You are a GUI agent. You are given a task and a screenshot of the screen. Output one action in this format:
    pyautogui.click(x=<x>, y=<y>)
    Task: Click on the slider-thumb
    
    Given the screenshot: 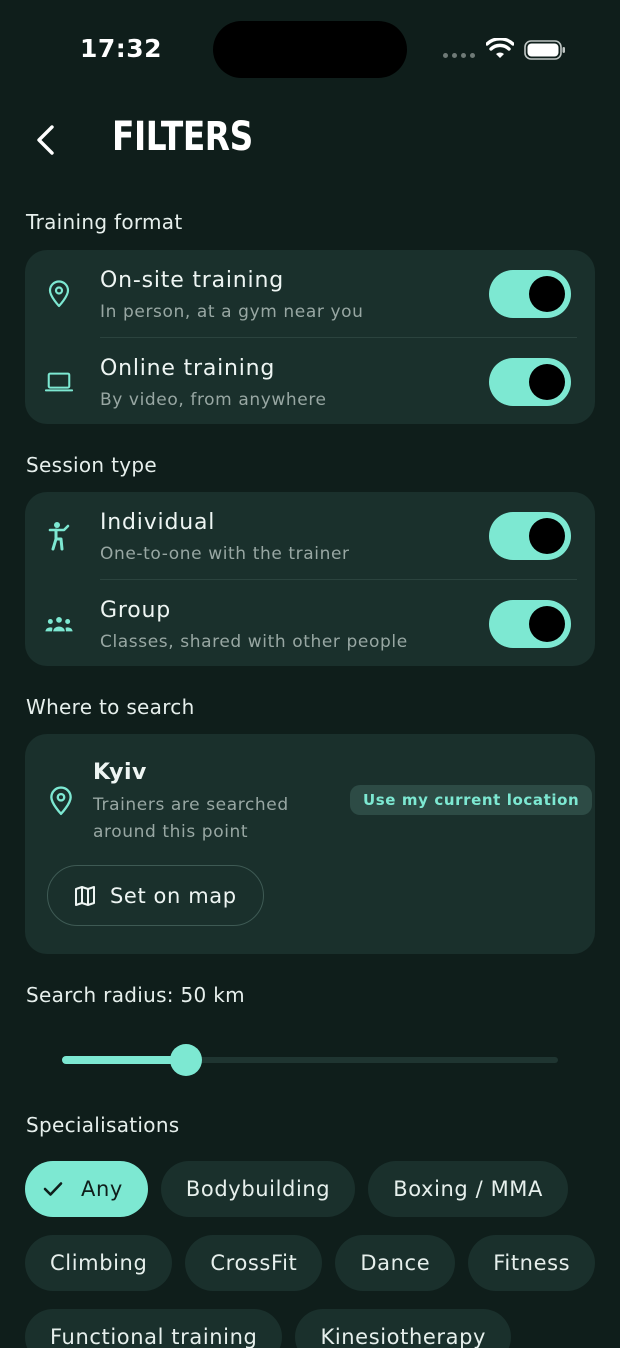 What is the action you would take?
    pyautogui.click(x=186, y=1060)
    